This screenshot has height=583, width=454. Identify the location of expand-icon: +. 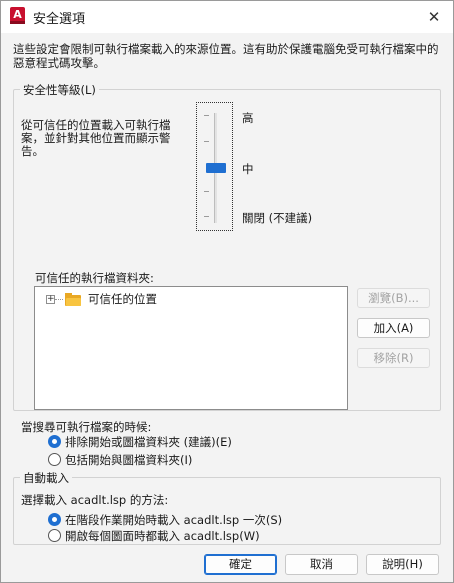
(50, 299).